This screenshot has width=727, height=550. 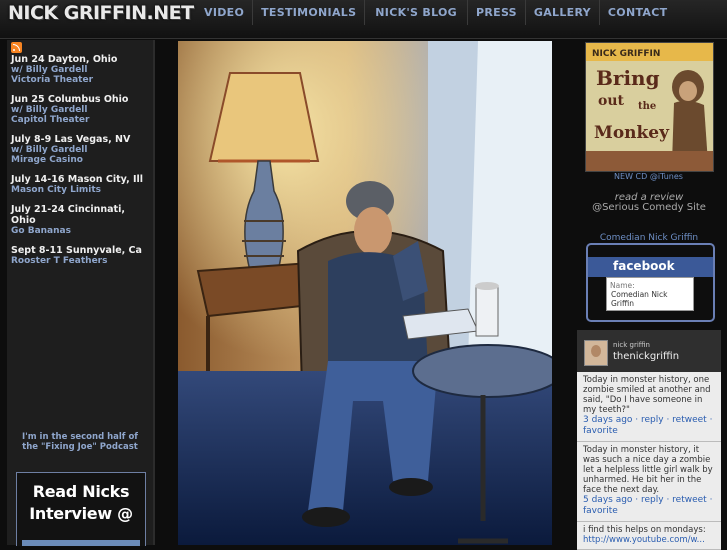 What do you see at coordinates (64, 59) in the screenshot?
I see `event-date: Jun 24 Dayton, Ohio` at bounding box center [64, 59].